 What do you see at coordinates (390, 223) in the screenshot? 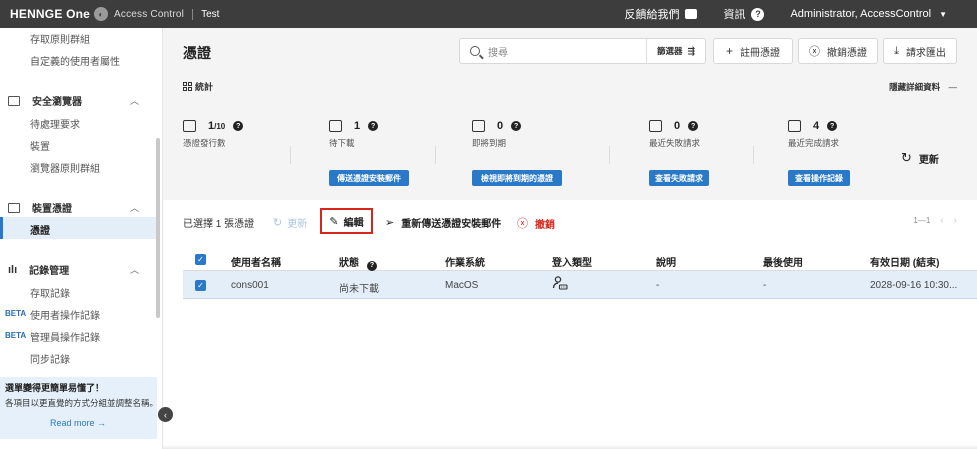
I see `send-icon: ➢` at bounding box center [390, 223].